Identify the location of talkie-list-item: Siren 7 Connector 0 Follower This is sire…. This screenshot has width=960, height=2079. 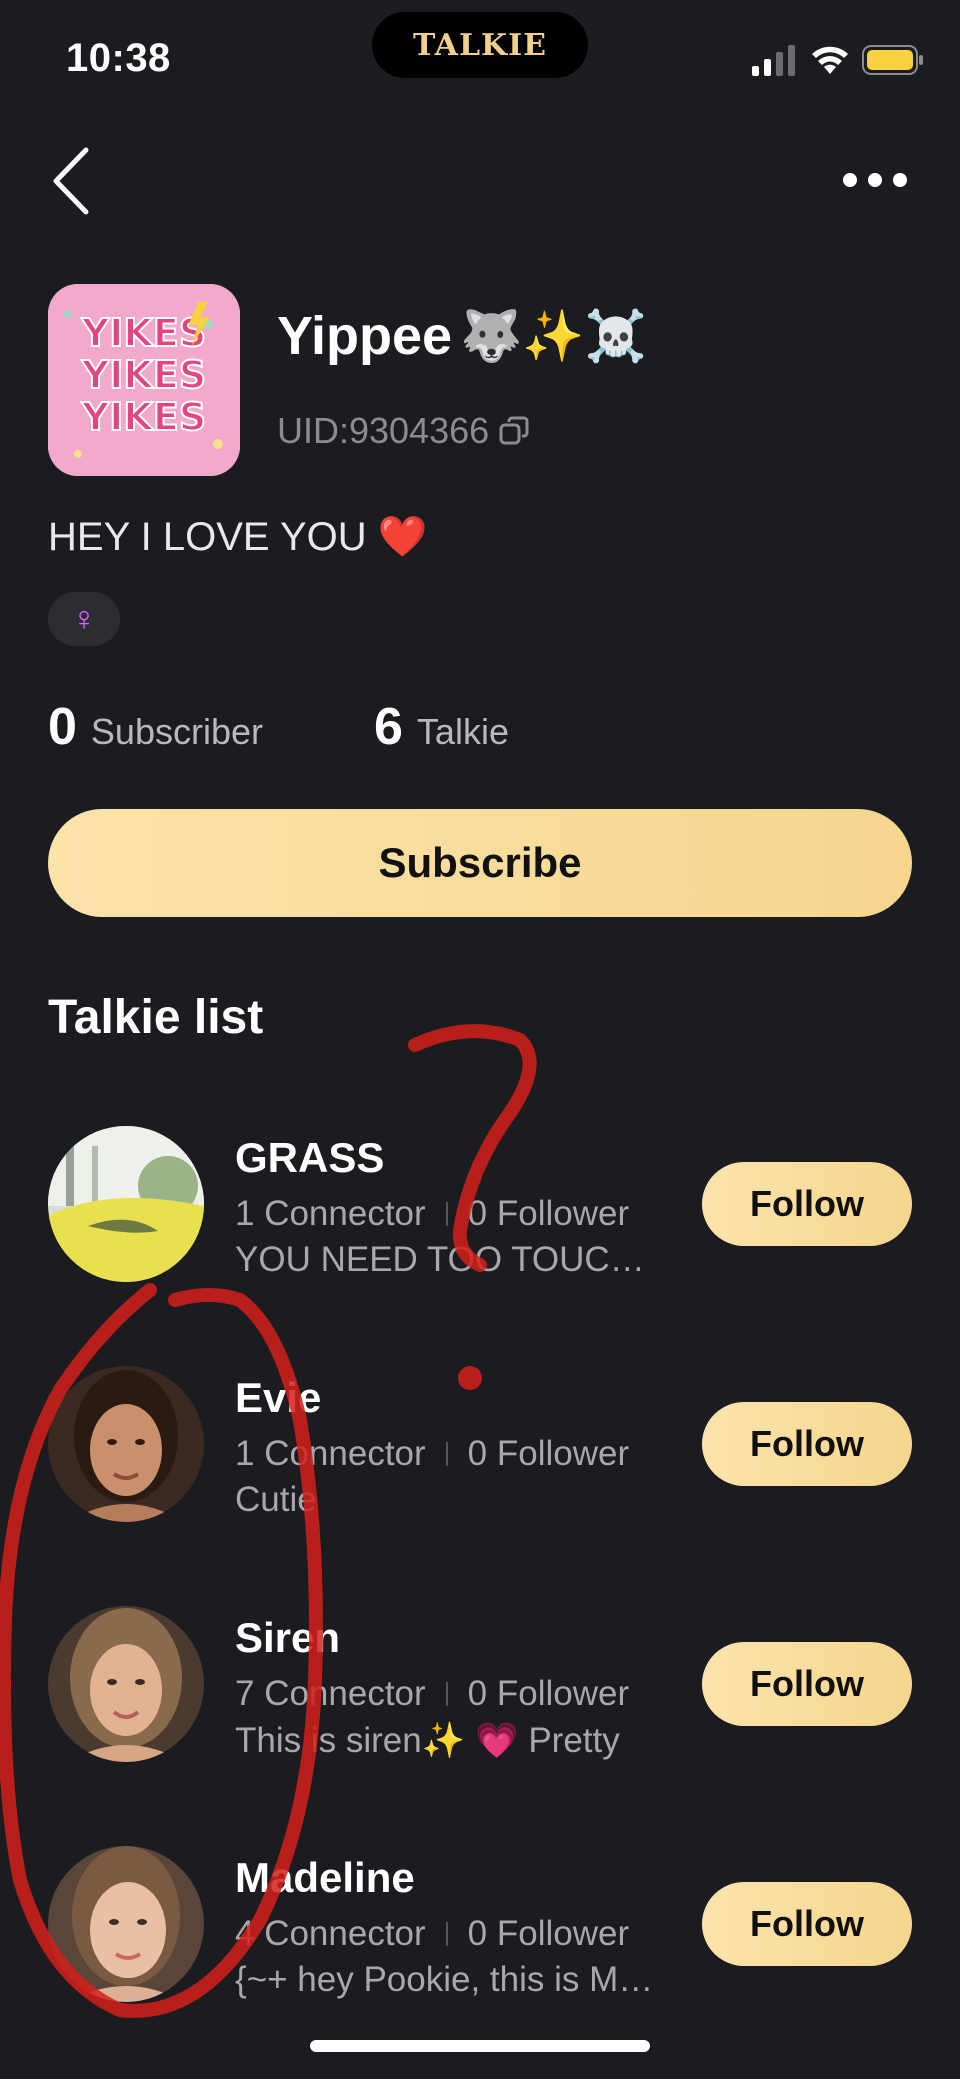
(480, 1706).